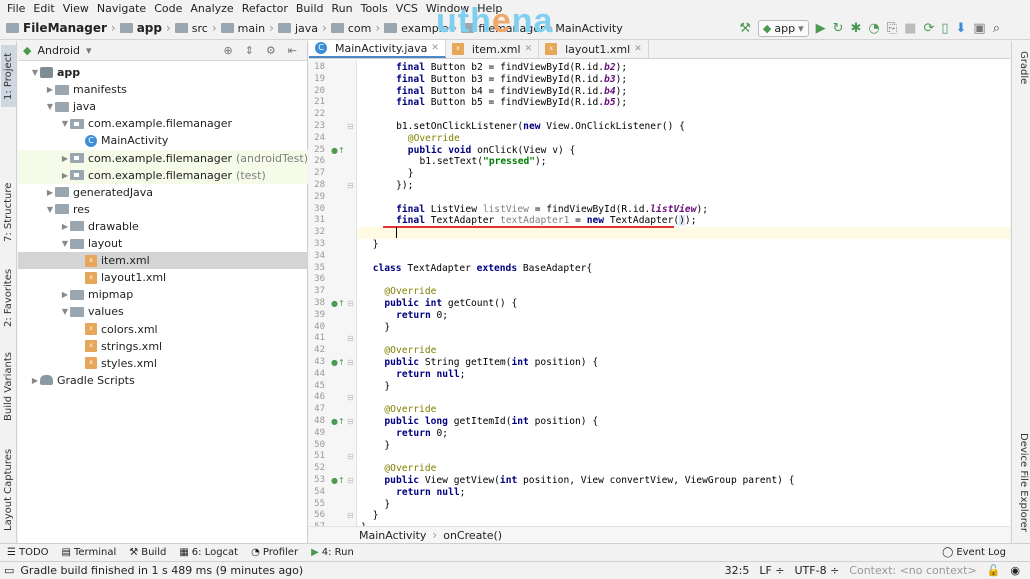 The width and height of the screenshot is (1030, 579). Describe the element at coordinates (472, 535) in the screenshot. I see `crumb-method: onCreate()` at that location.